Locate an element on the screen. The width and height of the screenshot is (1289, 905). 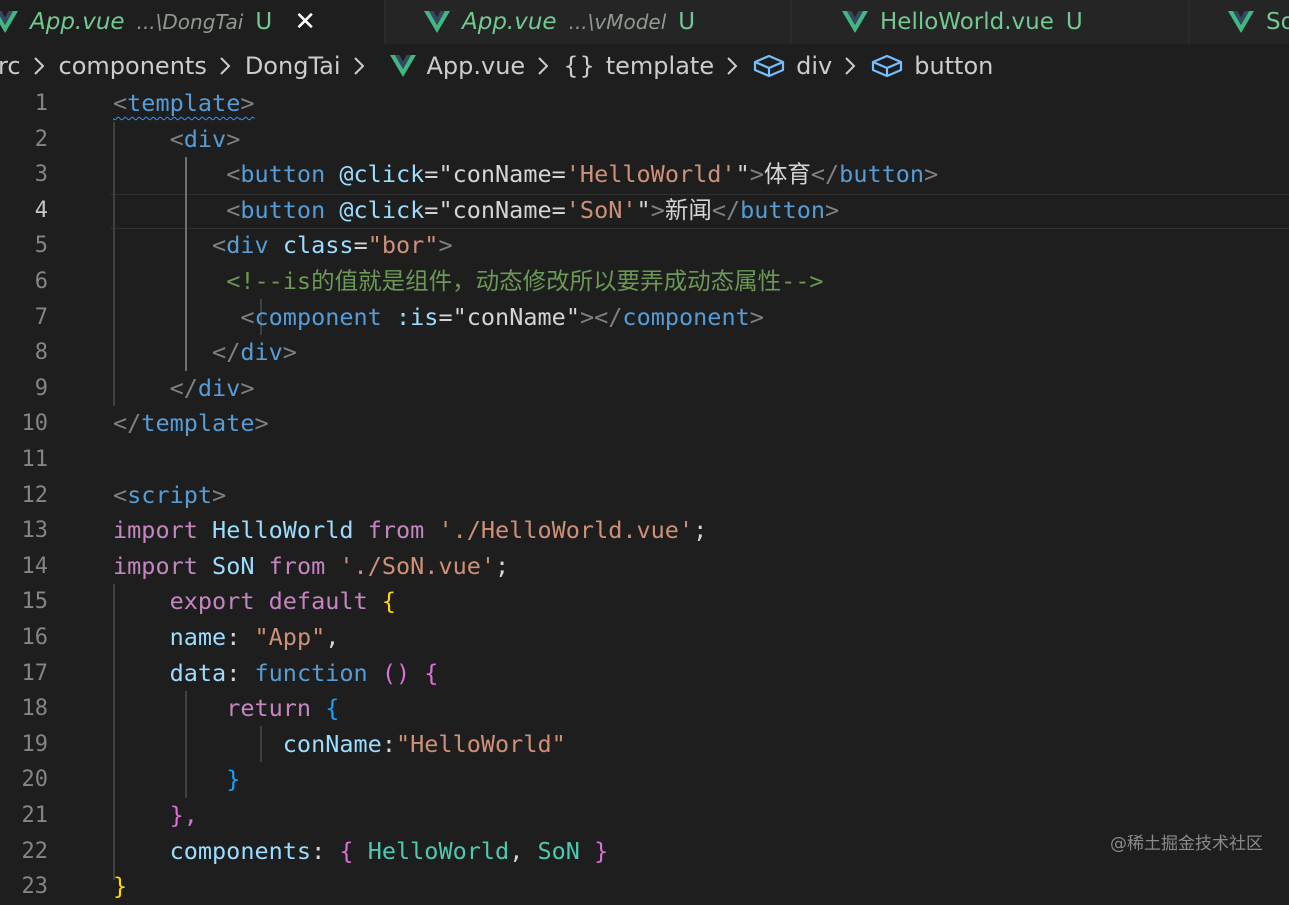
code-line-6: 6 <!--is的值就是组件，动态修改所以要弄成动态属性--> is located at coordinates (644, 282).